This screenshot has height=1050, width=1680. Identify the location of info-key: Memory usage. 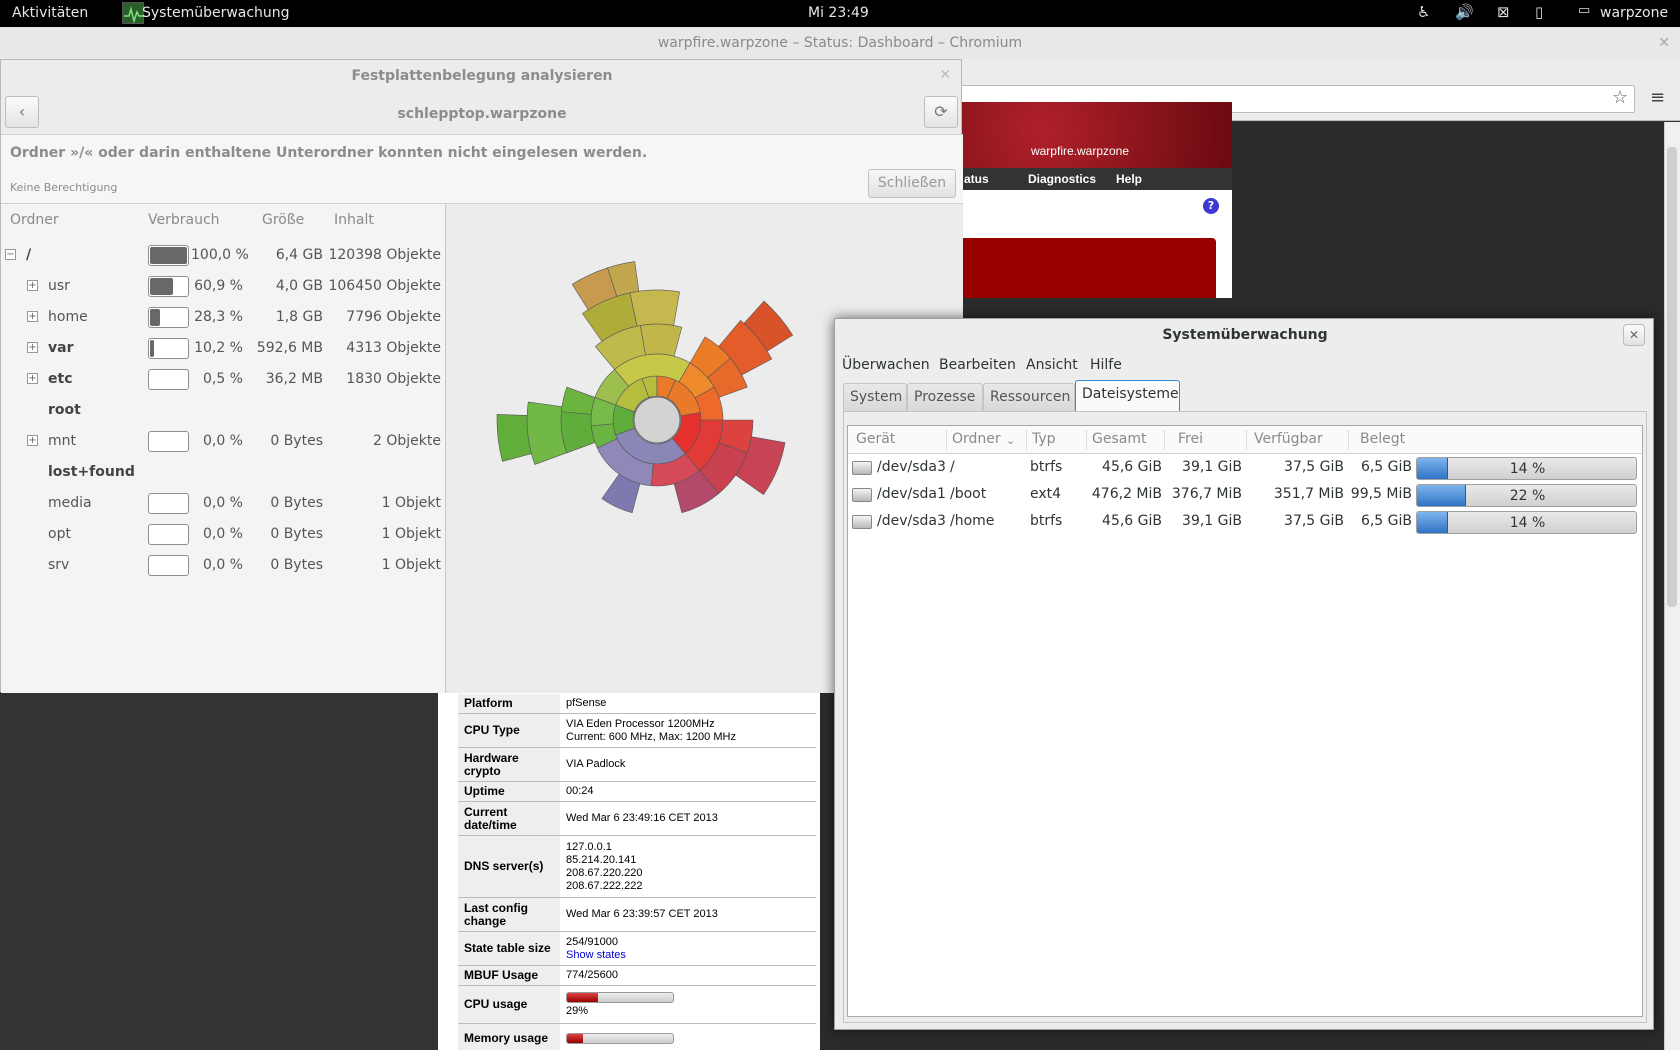
(509, 1036).